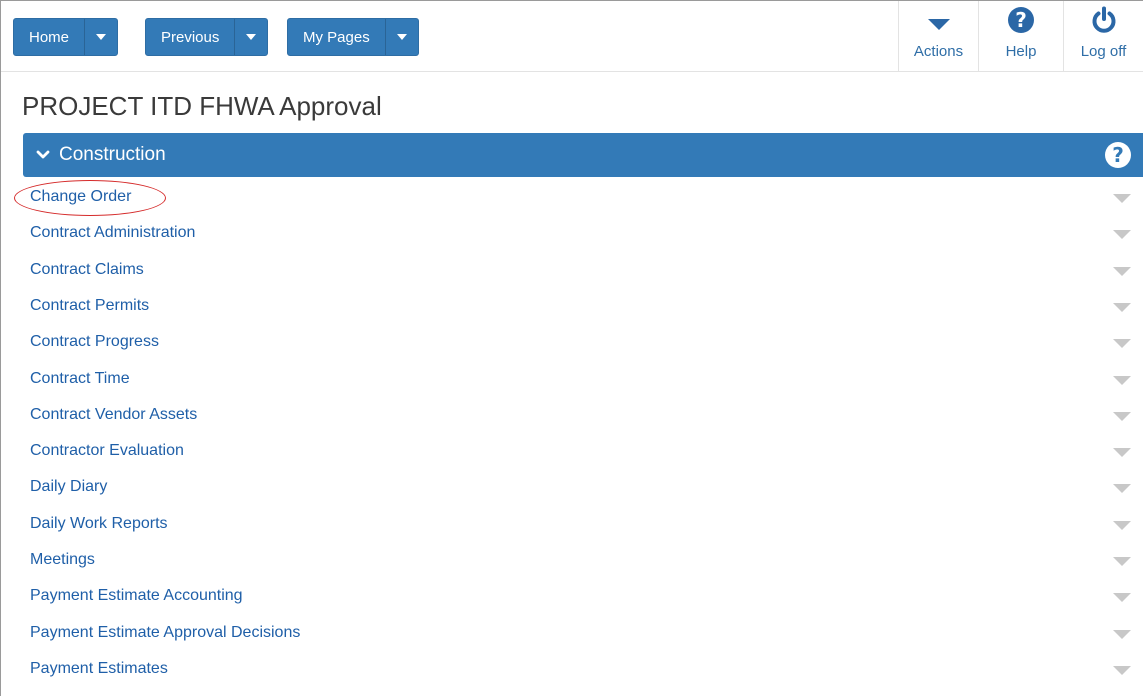 Image resolution: width=1143 pixels, height=696 pixels. Describe the element at coordinates (571, 452) in the screenshot. I see `list-item: Contractor Evaluation` at that location.